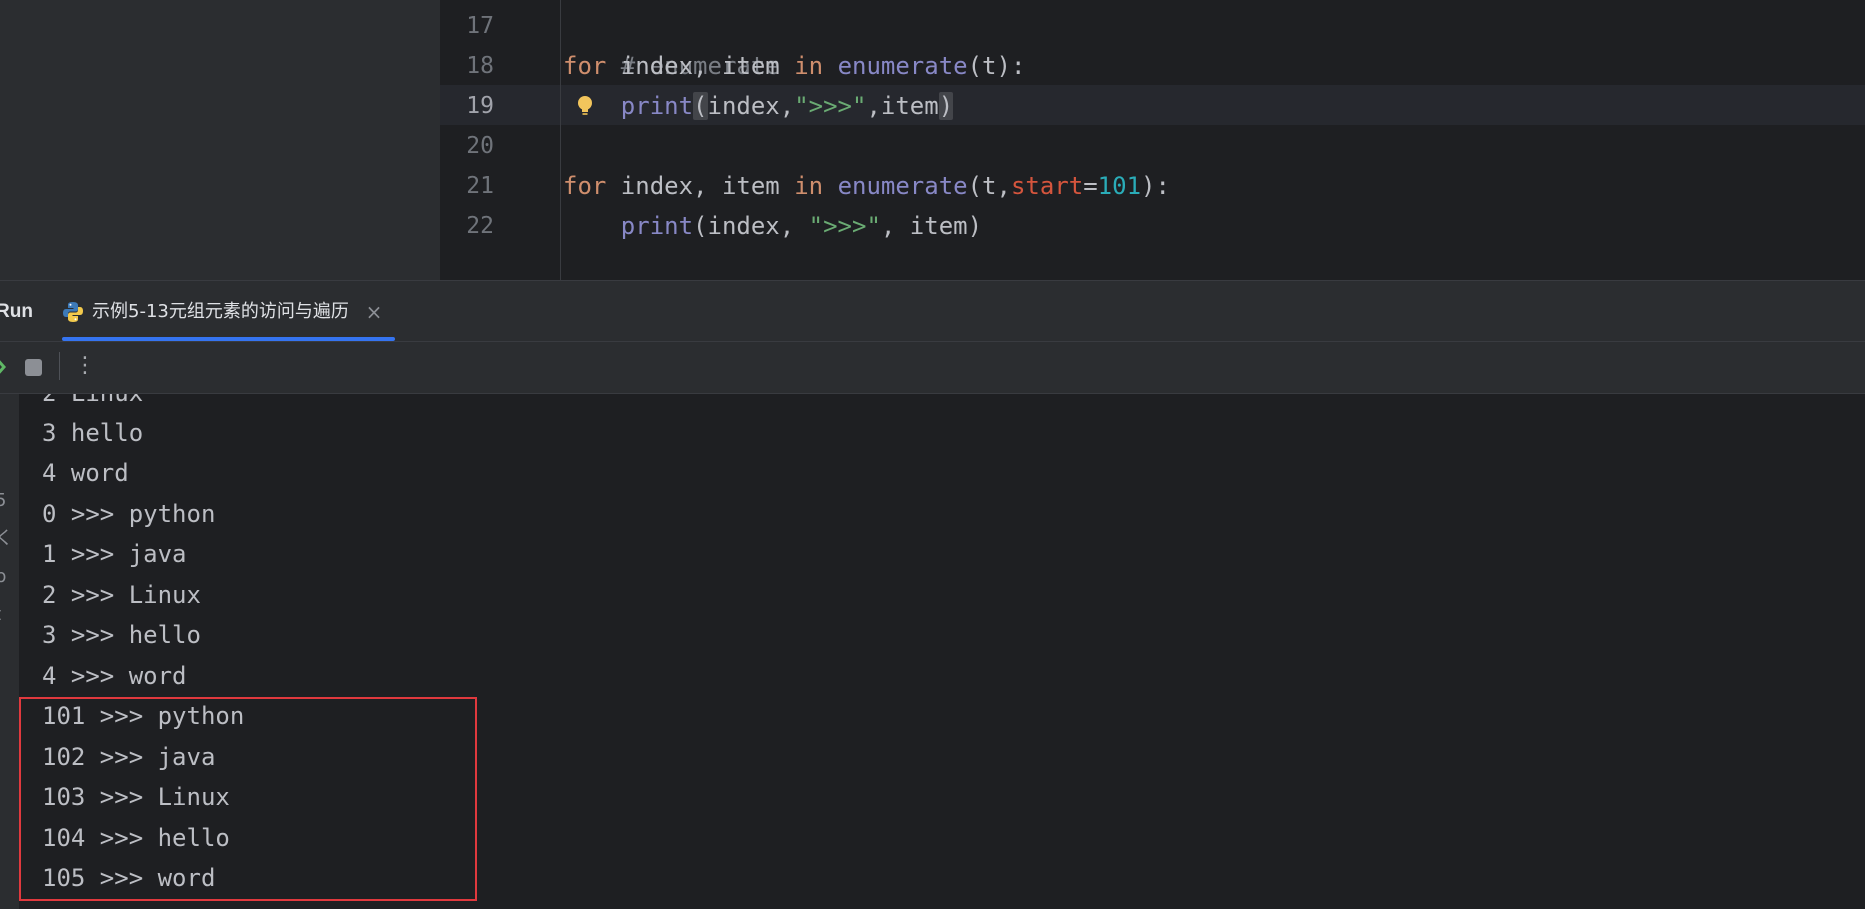 The image size is (1865, 909). Describe the element at coordinates (751, 226) in the screenshot. I see `code-args: (index,` at that location.